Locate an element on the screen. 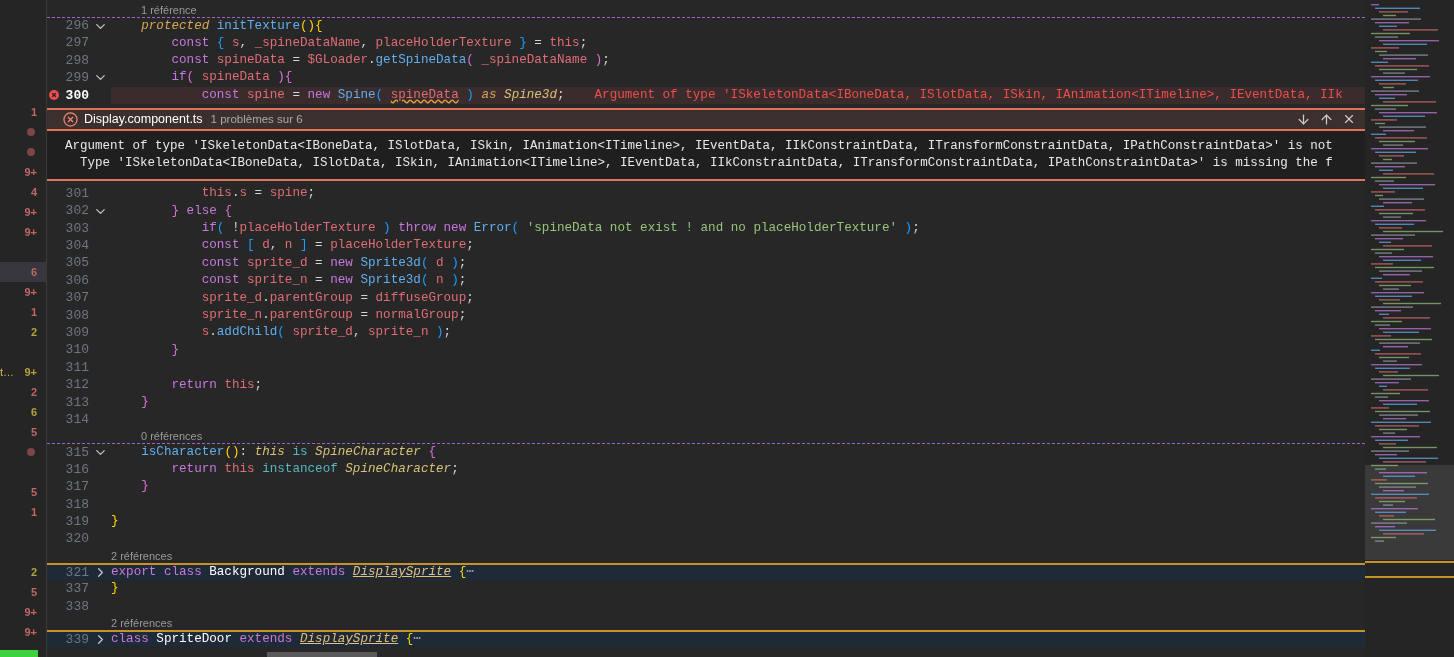 This screenshot has height=657, width=1454. line-number: 298 is located at coordinates (76, 60).